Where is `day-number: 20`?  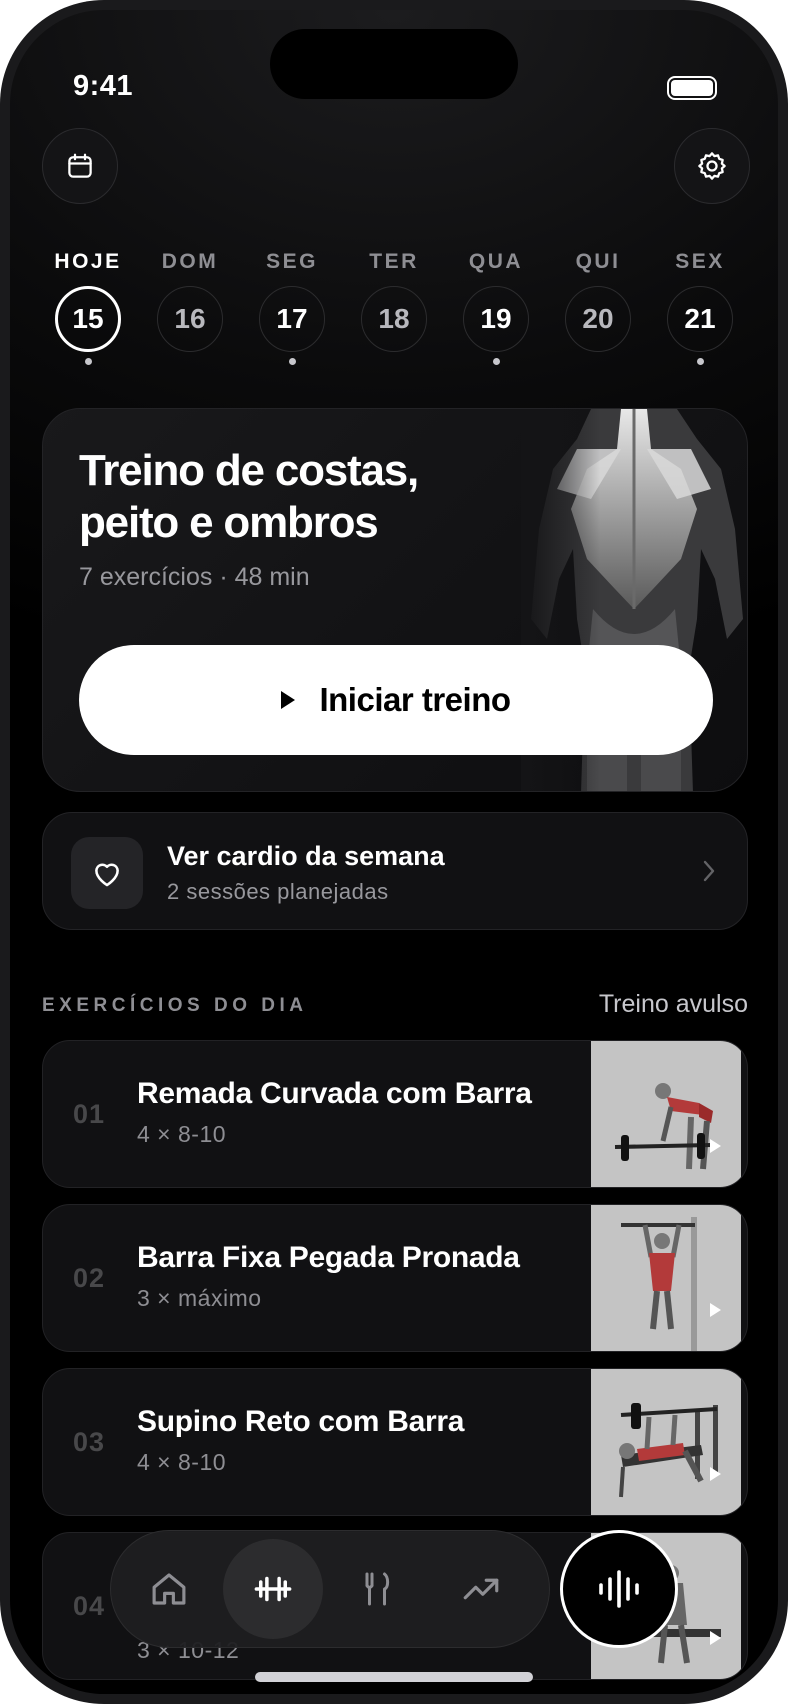
day-number: 20 is located at coordinates (598, 319).